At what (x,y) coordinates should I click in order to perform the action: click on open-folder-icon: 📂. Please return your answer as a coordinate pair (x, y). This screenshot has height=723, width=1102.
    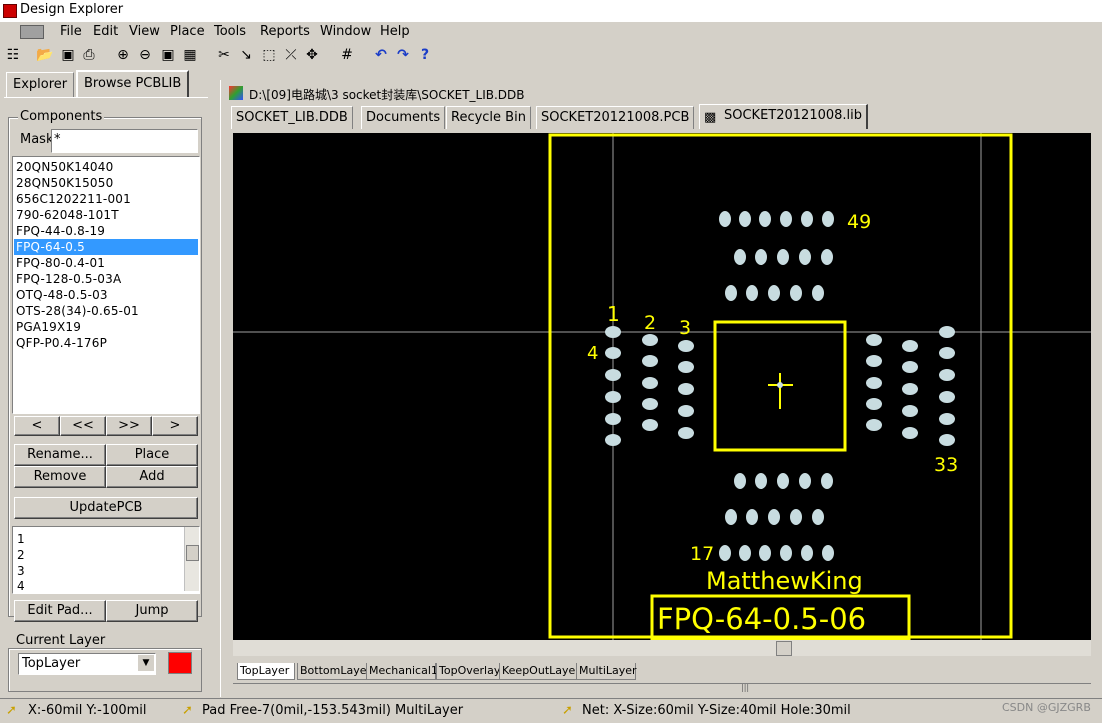
    Looking at the image, I should click on (45, 55).